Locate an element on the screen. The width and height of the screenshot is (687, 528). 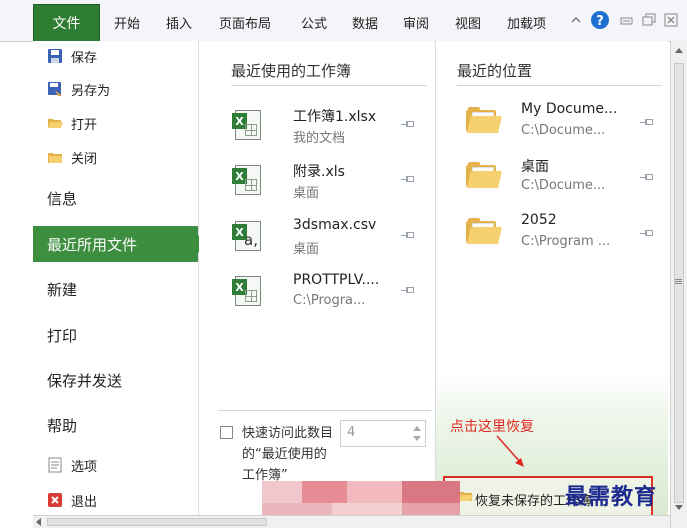
restore-icon is located at coordinates (650, 21).